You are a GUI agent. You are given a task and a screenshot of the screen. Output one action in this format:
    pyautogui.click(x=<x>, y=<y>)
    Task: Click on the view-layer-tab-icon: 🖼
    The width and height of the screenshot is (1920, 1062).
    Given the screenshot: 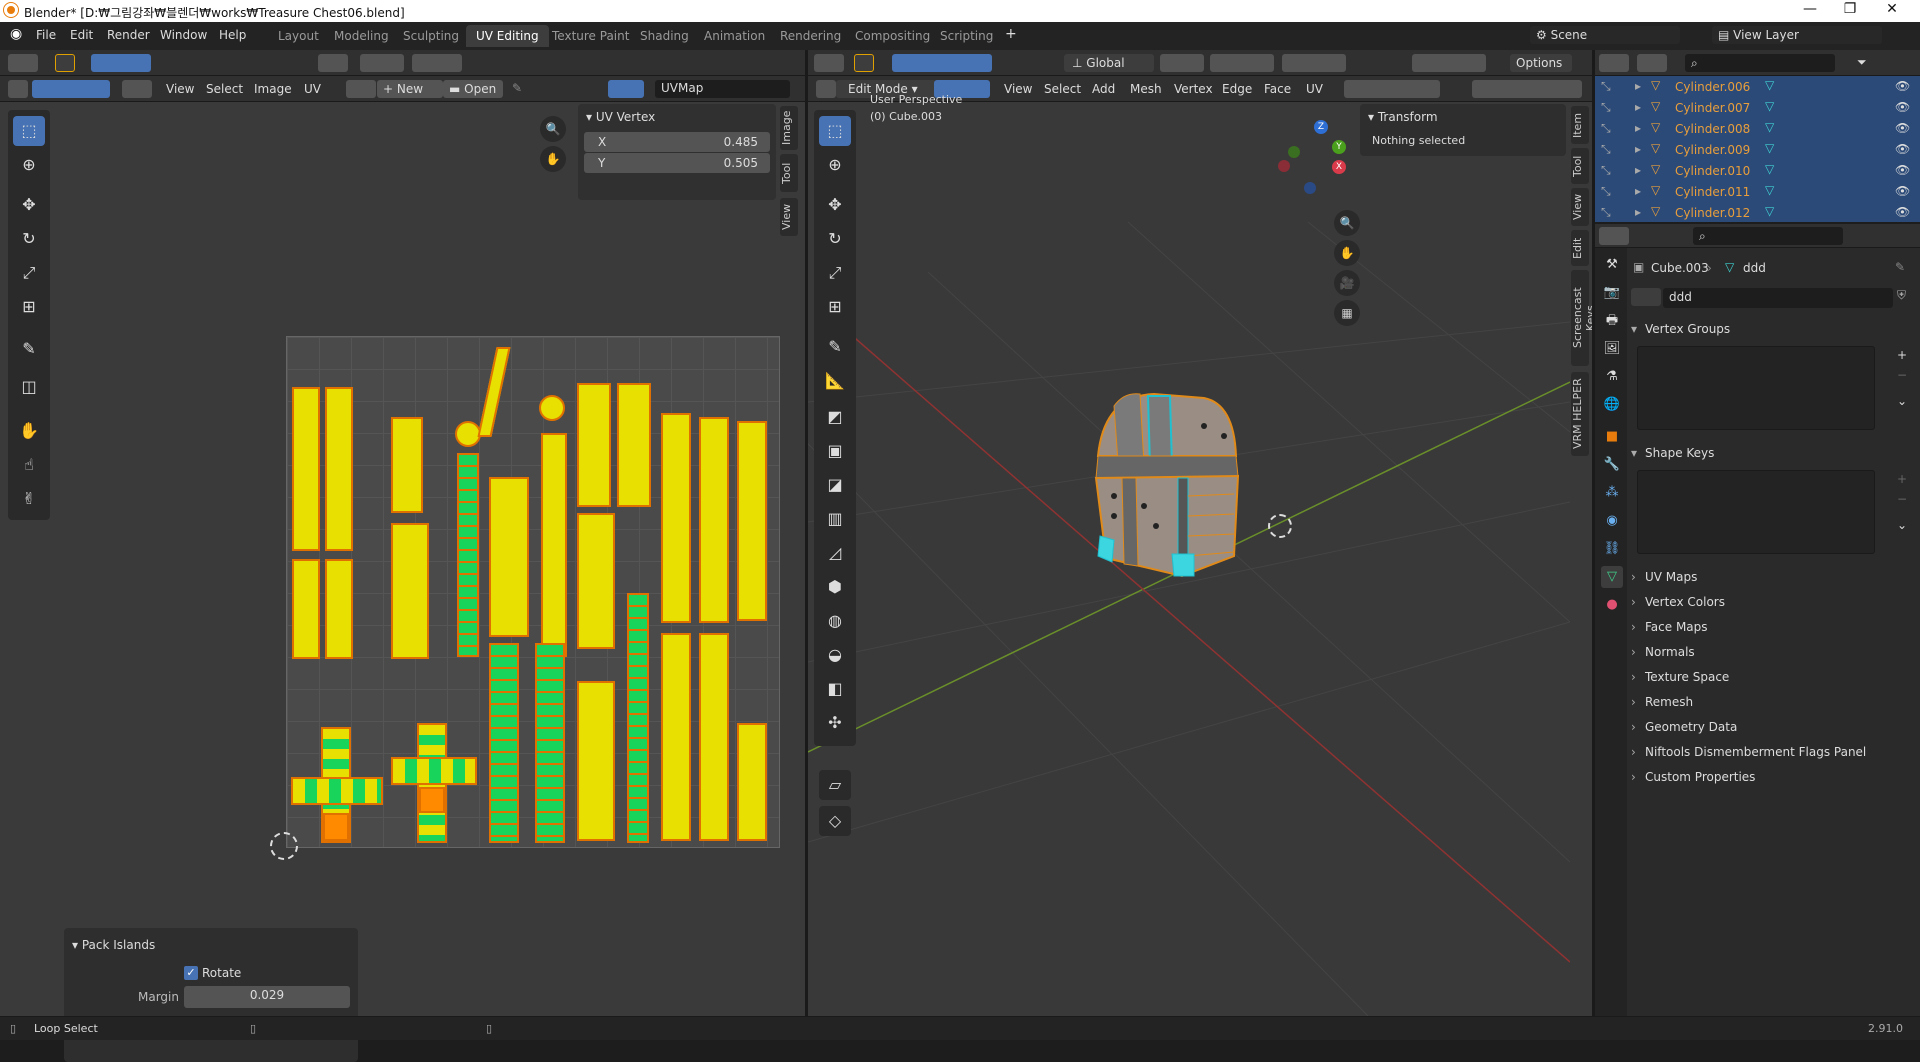 What is the action you would take?
    pyautogui.click(x=1612, y=349)
    